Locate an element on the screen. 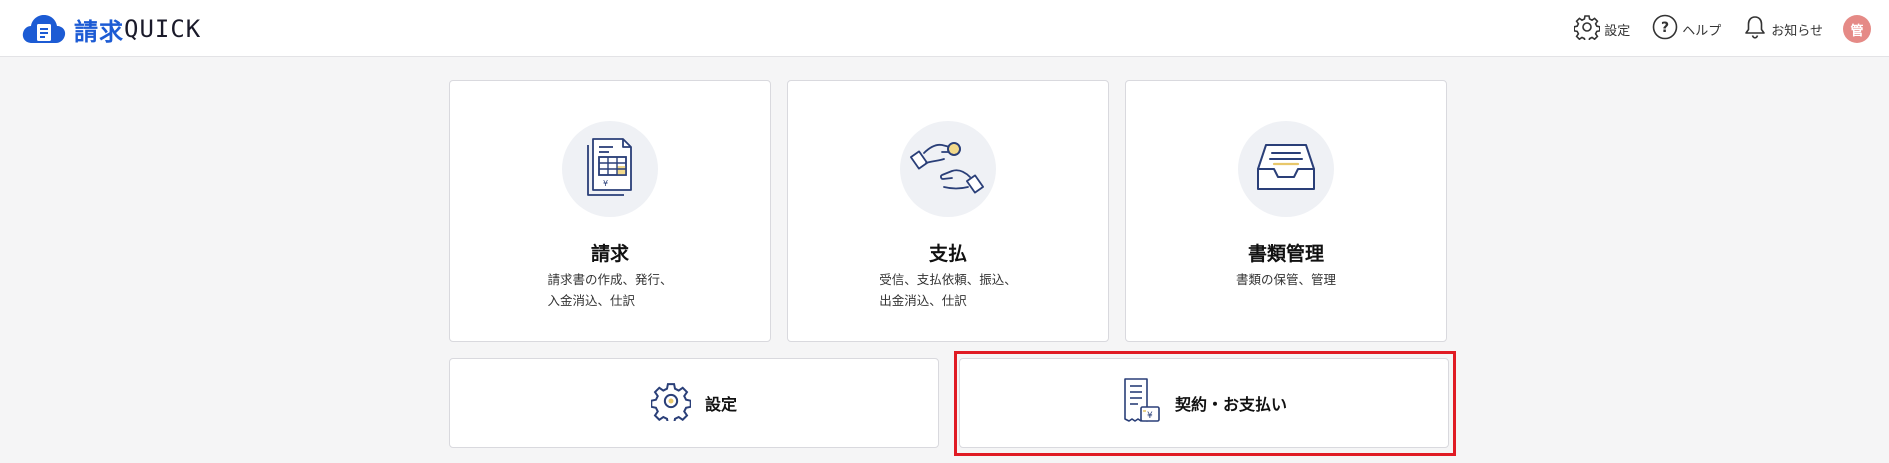 Image resolution: width=1889 pixels, height=463 pixels. document-tray-icon is located at coordinates (1286, 169).